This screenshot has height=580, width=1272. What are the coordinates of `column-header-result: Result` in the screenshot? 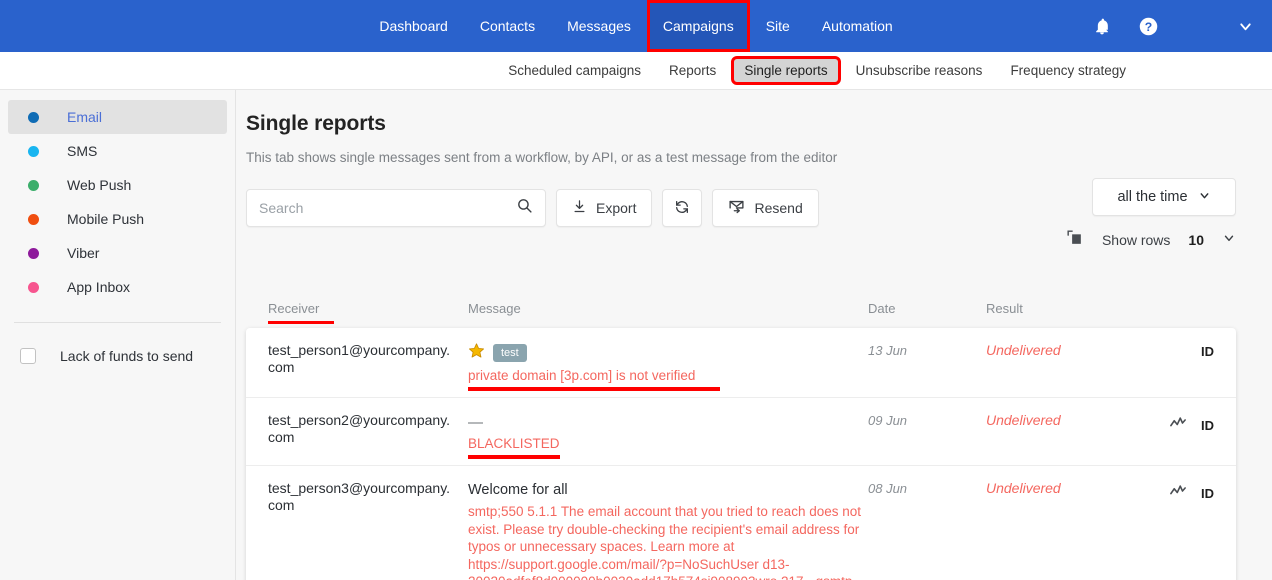 It's located at (1061, 308).